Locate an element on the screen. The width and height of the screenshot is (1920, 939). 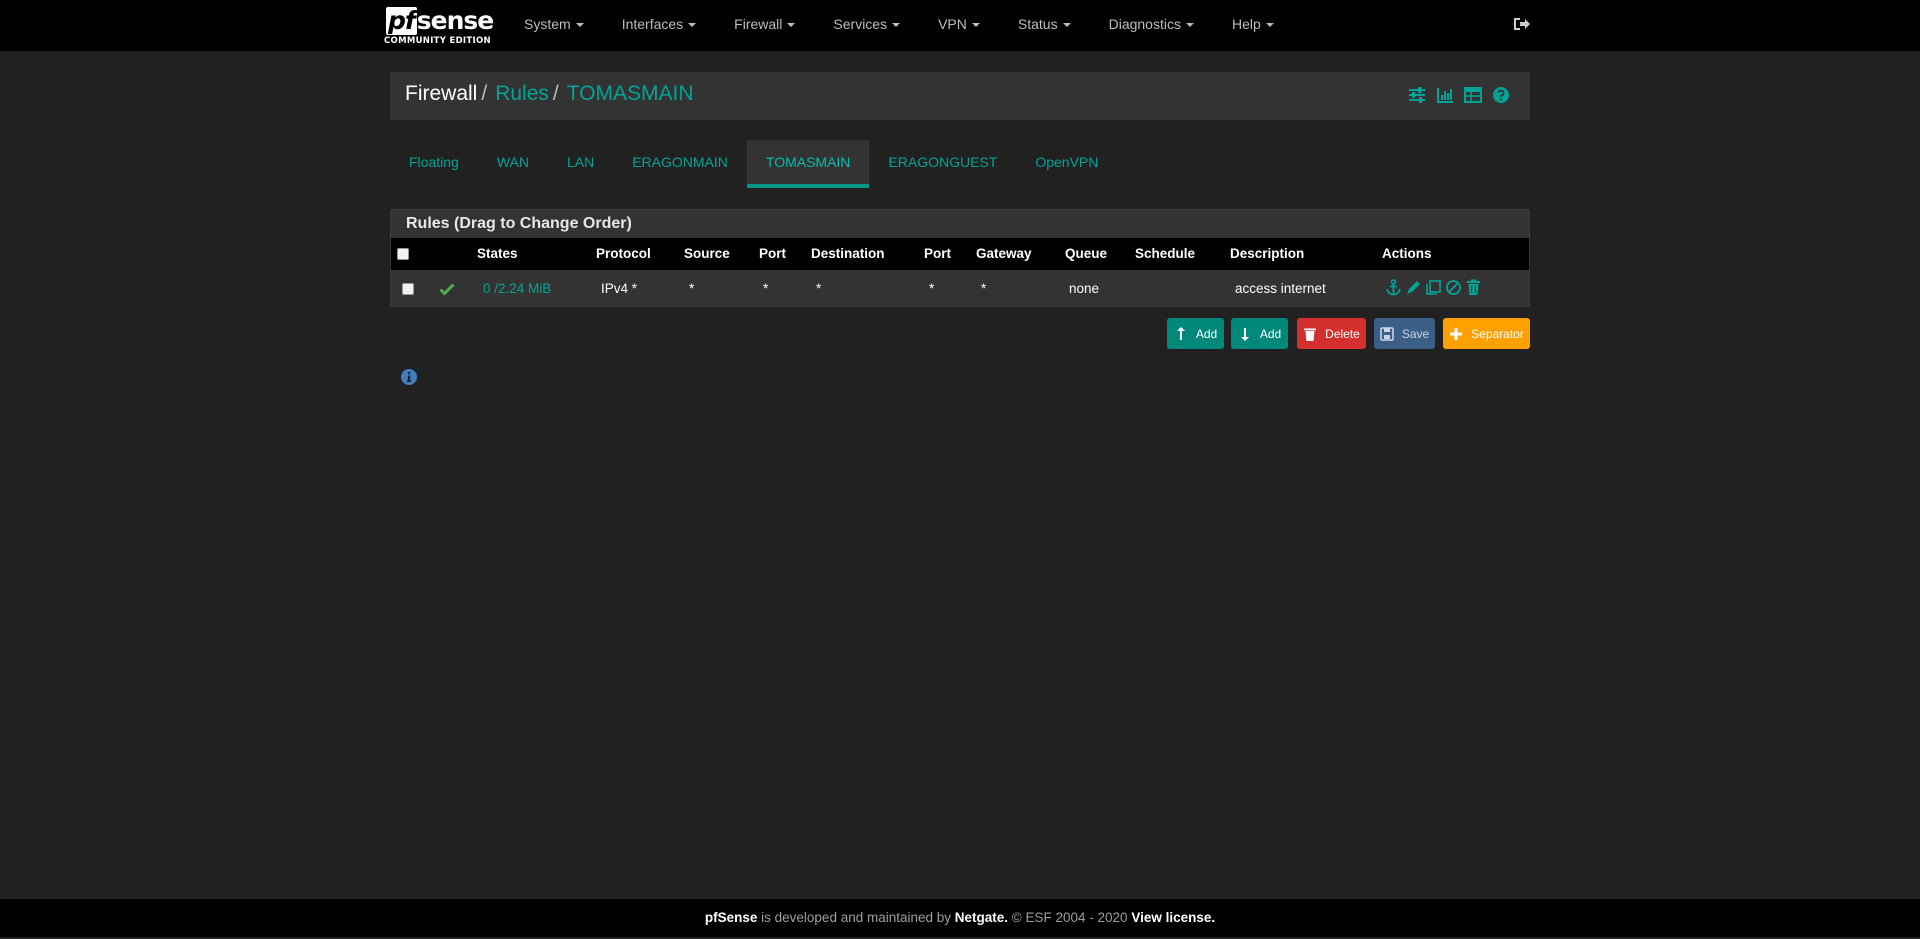
cell-destination: * is located at coordinates (819, 288).